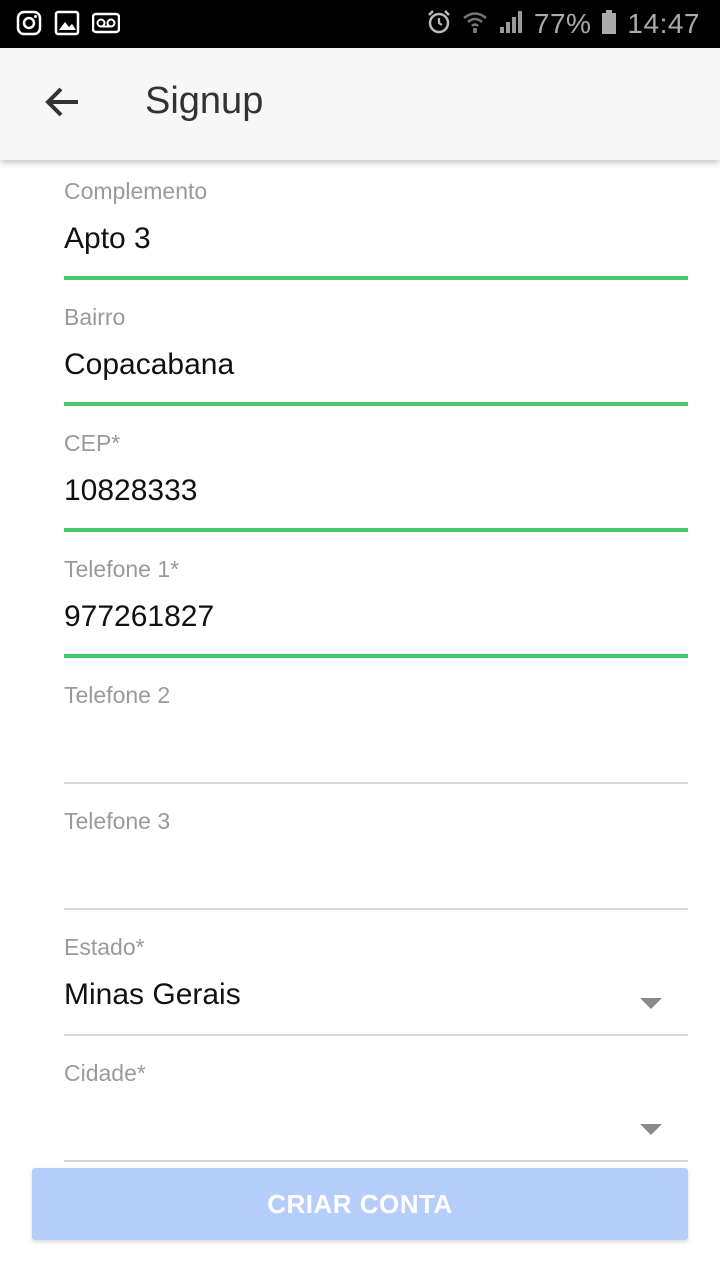  What do you see at coordinates (360, 24) in the screenshot?
I see `status-bar: 77% 14:47` at bounding box center [360, 24].